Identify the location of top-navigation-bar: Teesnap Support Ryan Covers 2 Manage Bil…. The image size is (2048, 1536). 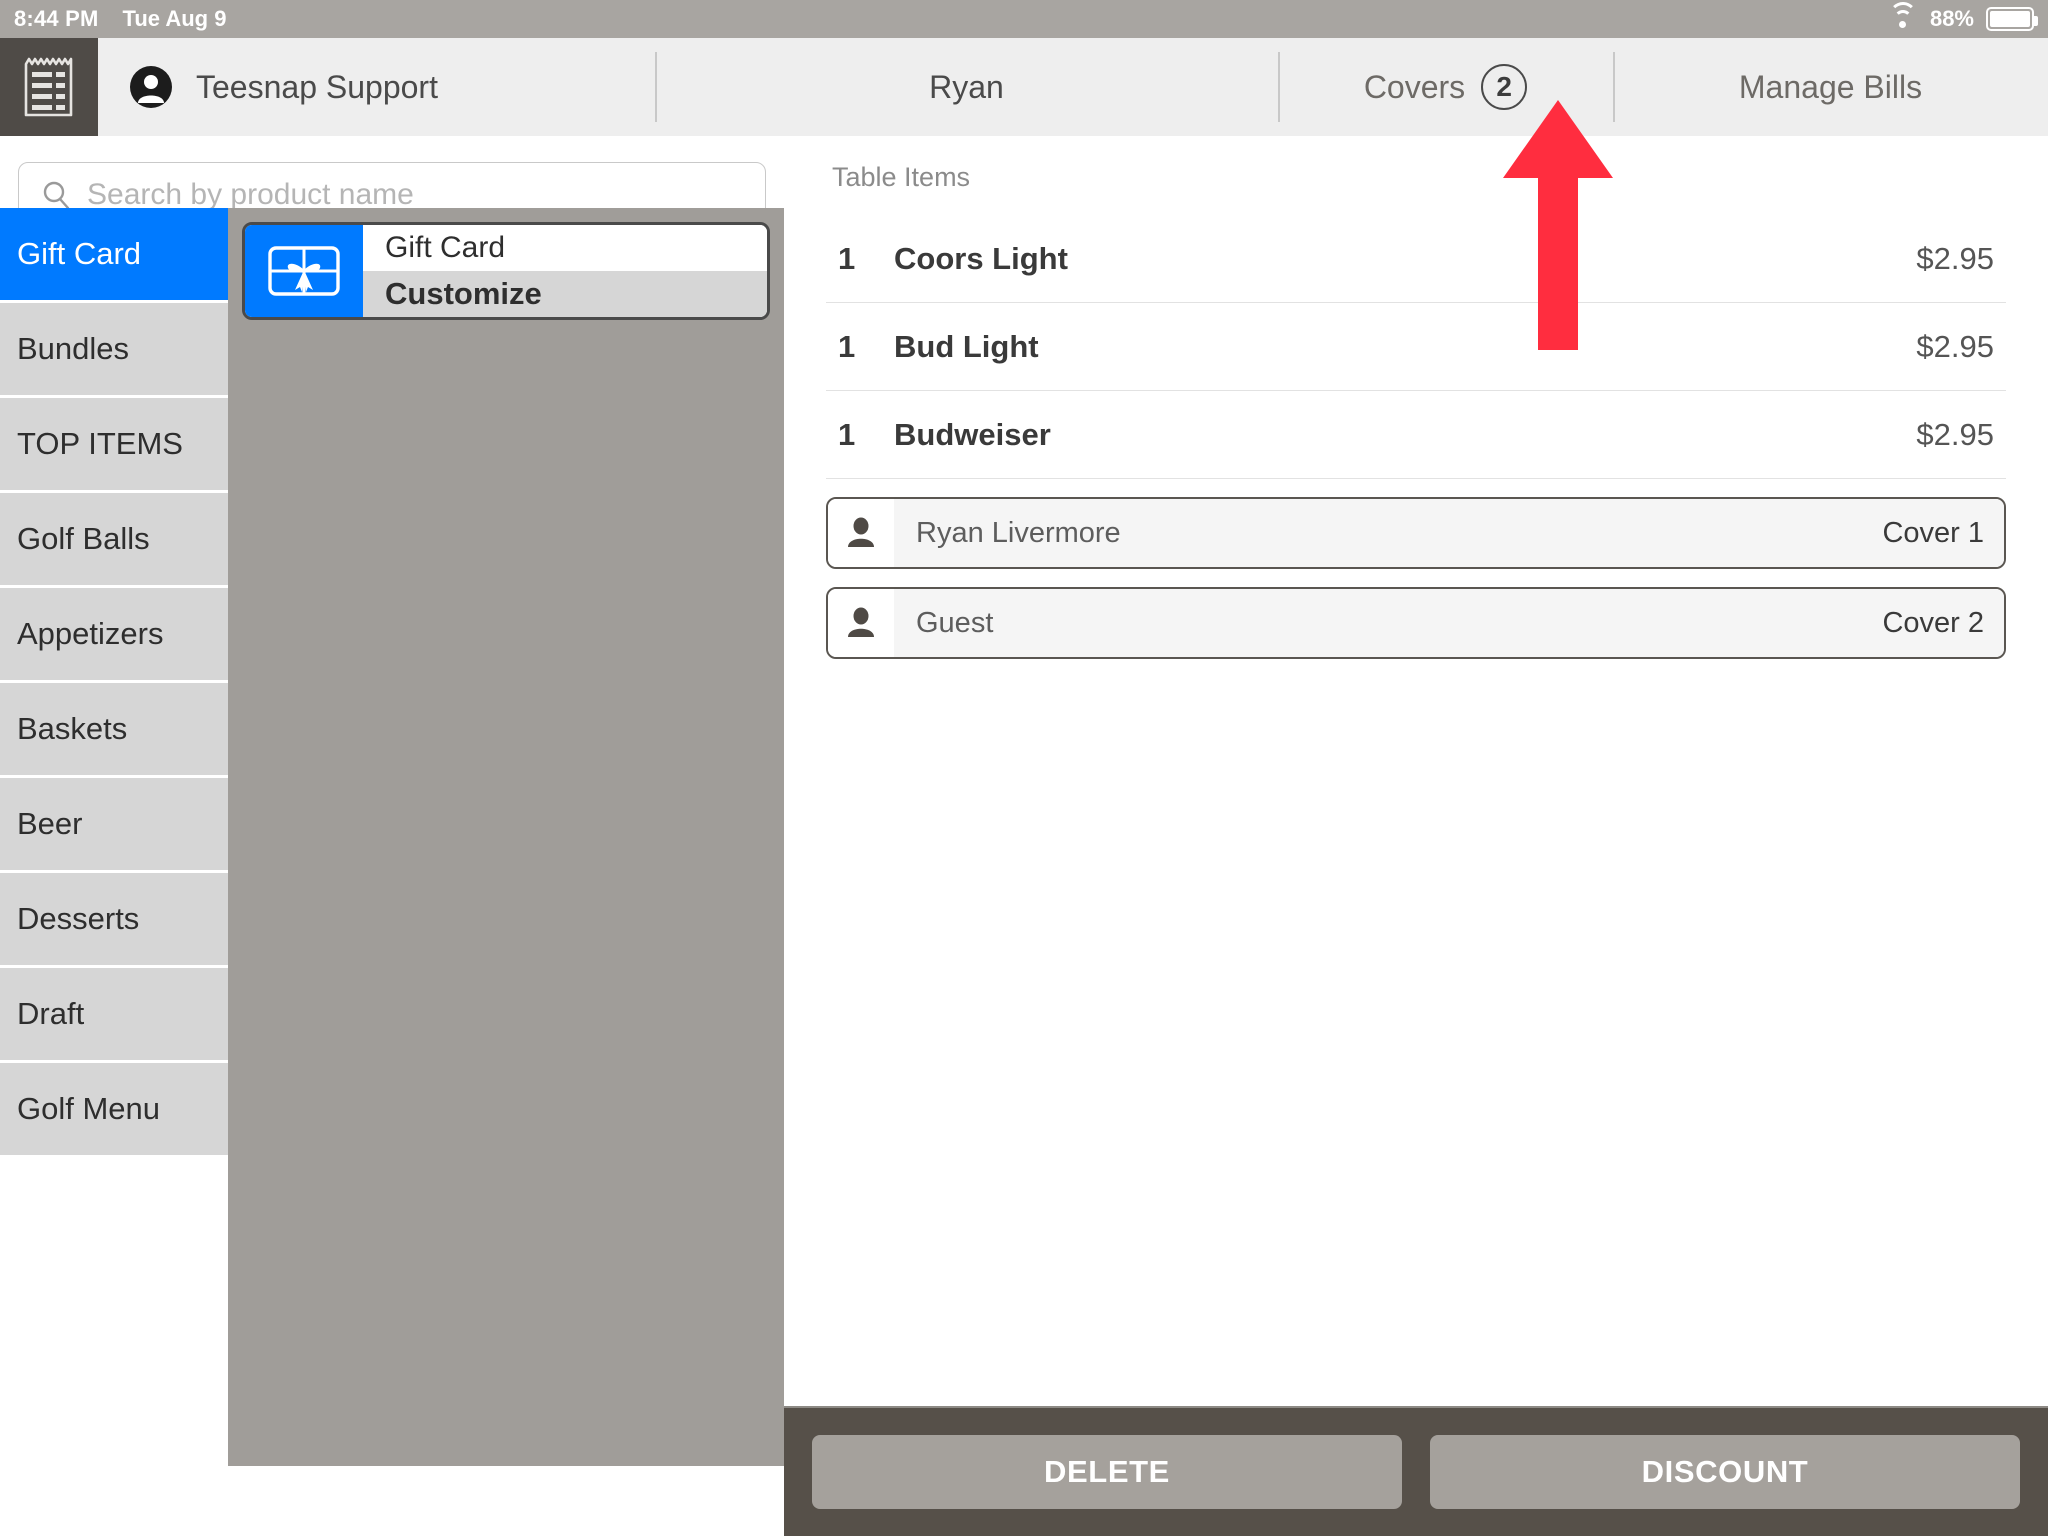
(1024, 87).